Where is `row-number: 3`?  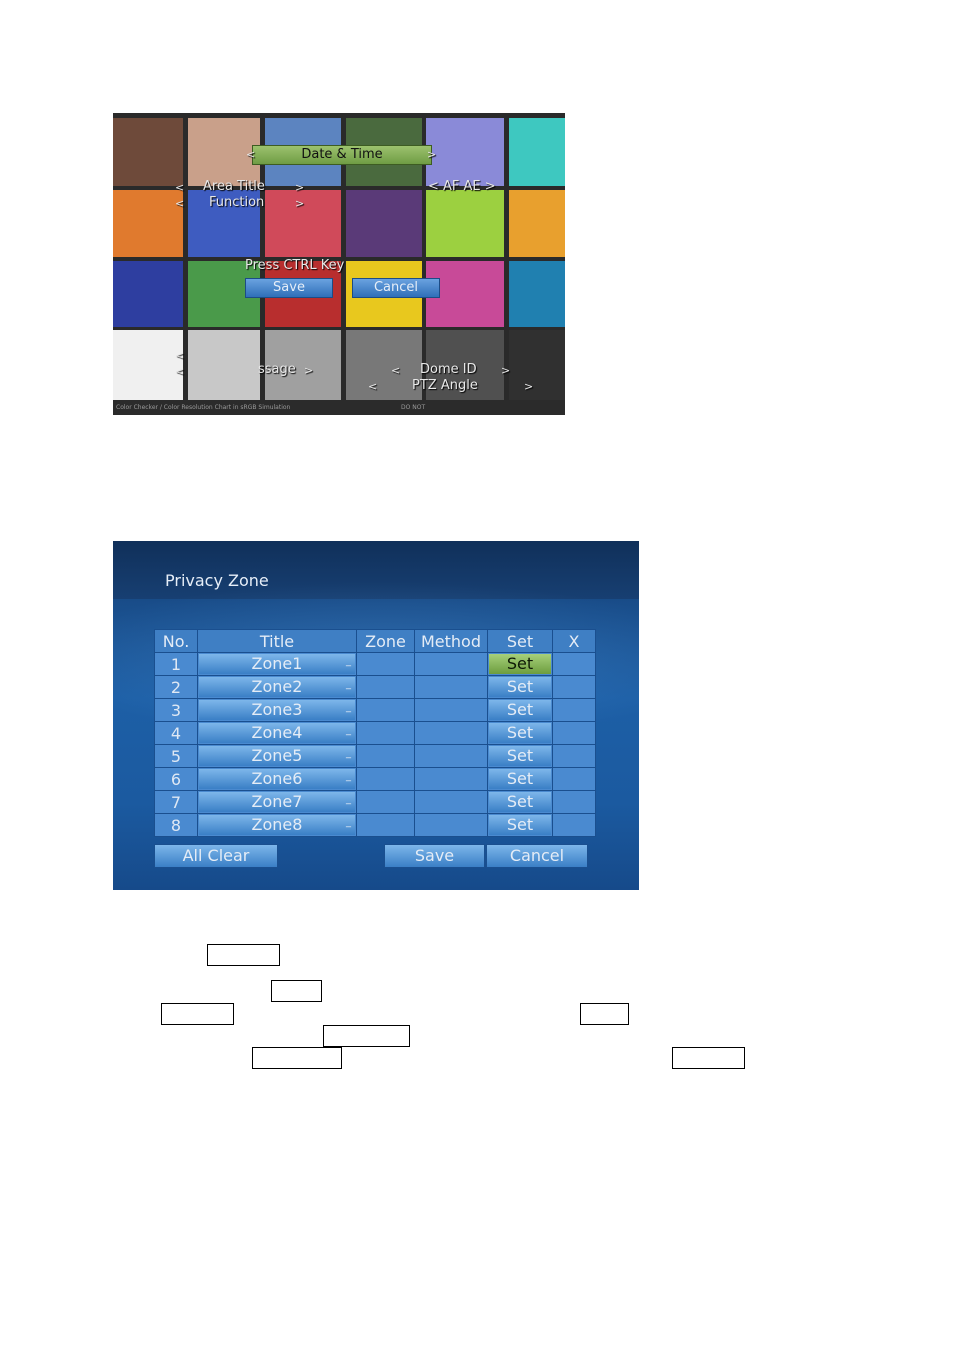
row-number: 3 is located at coordinates (176, 710).